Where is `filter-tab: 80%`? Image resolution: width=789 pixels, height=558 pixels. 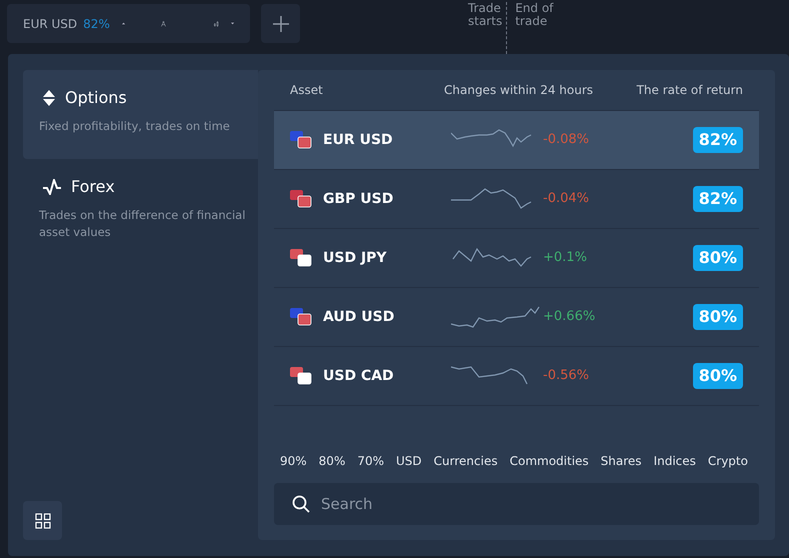
filter-tab: 80% is located at coordinates (332, 461).